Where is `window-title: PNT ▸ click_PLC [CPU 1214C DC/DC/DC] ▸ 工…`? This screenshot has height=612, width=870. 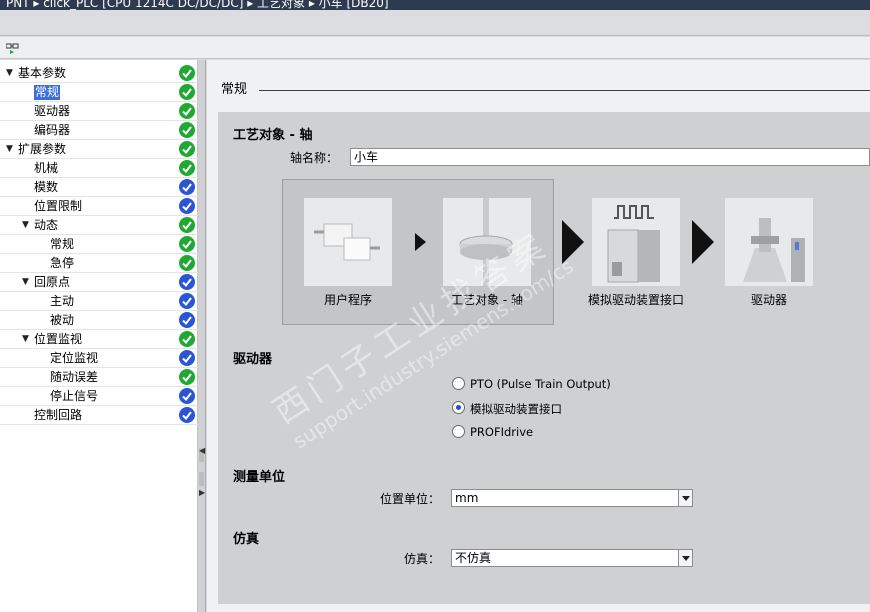 window-title: PNT ▸ click_PLC [CPU 1214C DC/DC/DC] ▸ 工… is located at coordinates (197, 5).